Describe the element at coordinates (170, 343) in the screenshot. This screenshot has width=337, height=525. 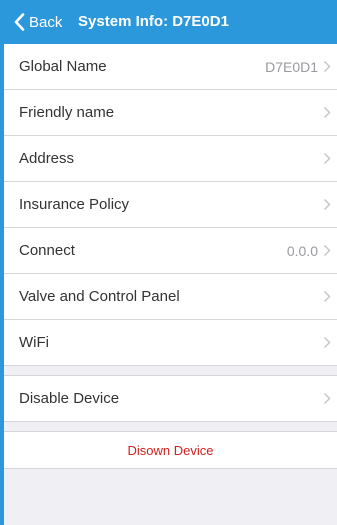
I see `row-wifi: WiFi` at that location.